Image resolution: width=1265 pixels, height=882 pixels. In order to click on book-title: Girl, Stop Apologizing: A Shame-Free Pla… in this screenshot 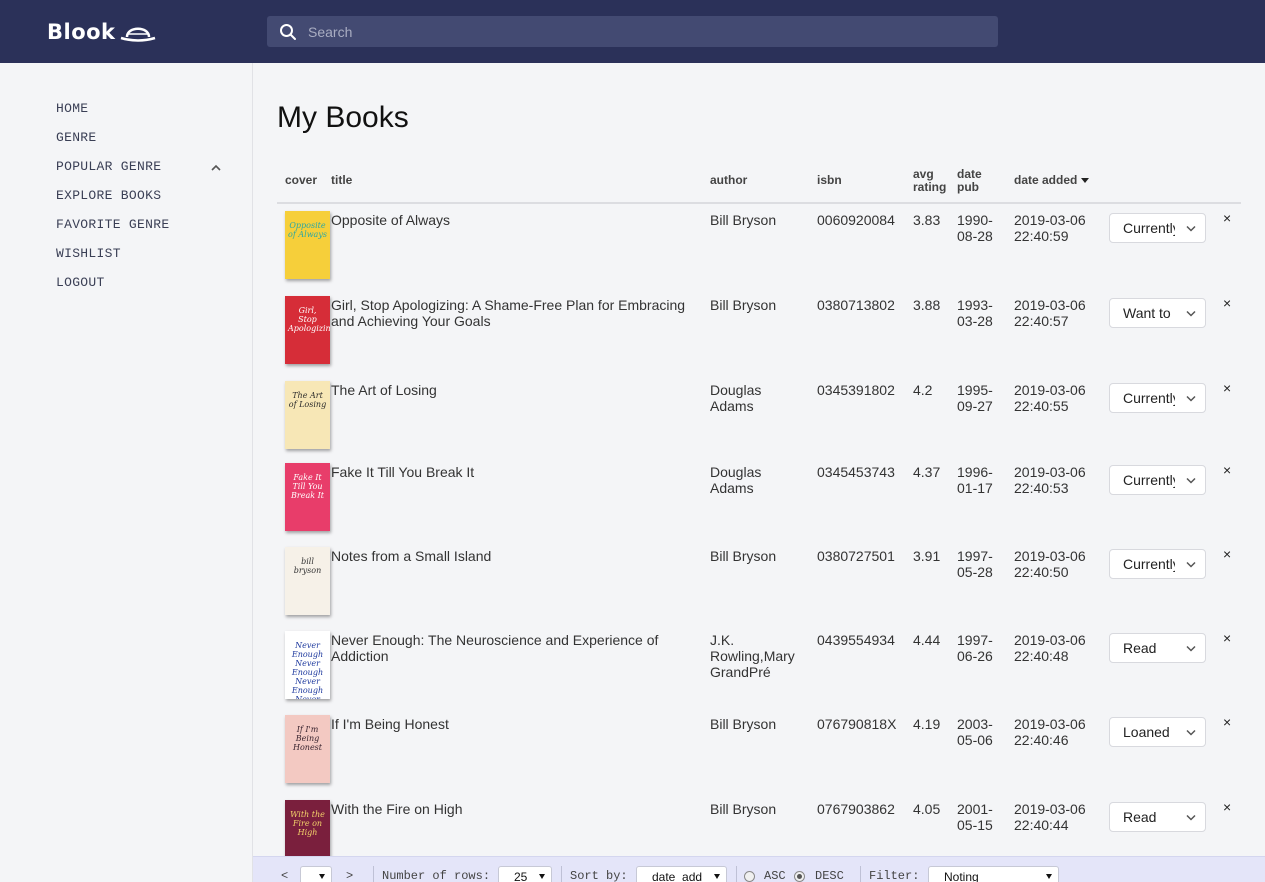, I will do `click(516, 313)`.